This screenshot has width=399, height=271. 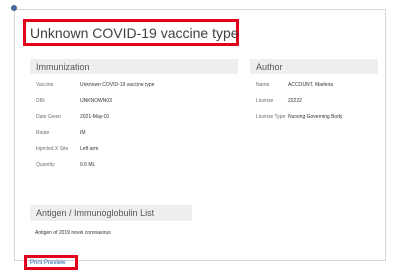 What do you see at coordinates (315, 117) in the screenshot?
I see `field-value: Nursing Governing Body` at bounding box center [315, 117].